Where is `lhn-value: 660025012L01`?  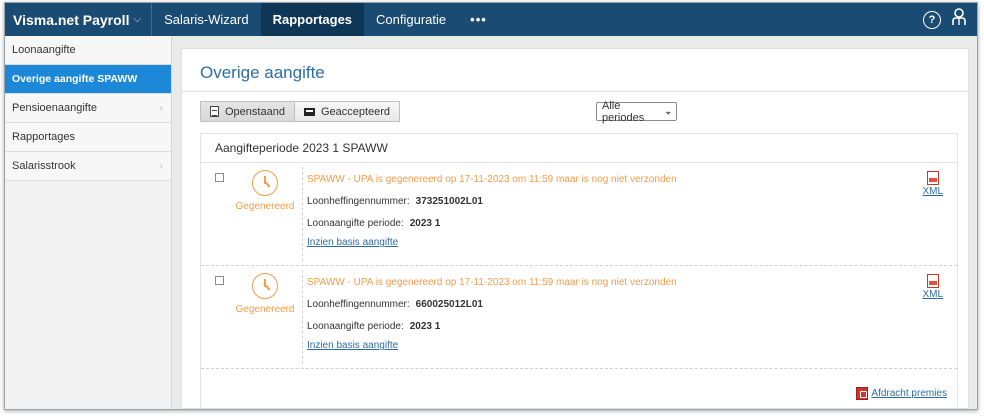 lhn-value: 660025012L01 is located at coordinates (449, 304).